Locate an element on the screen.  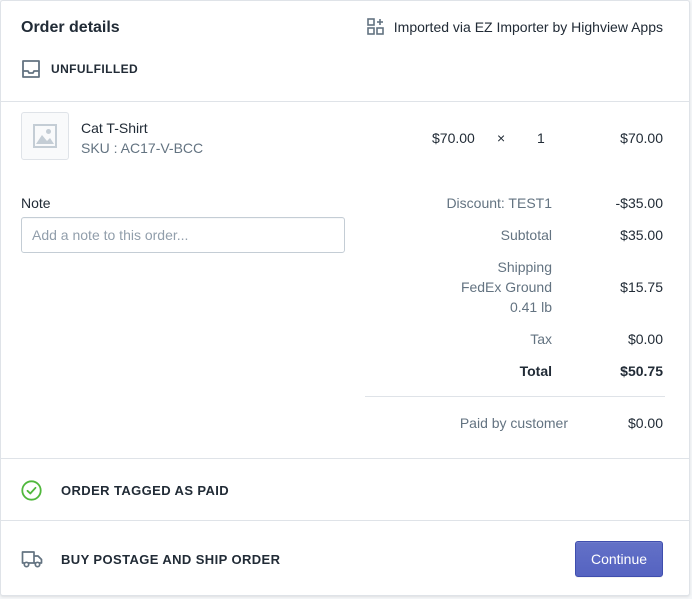
apps-icon is located at coordinates (375, 26).